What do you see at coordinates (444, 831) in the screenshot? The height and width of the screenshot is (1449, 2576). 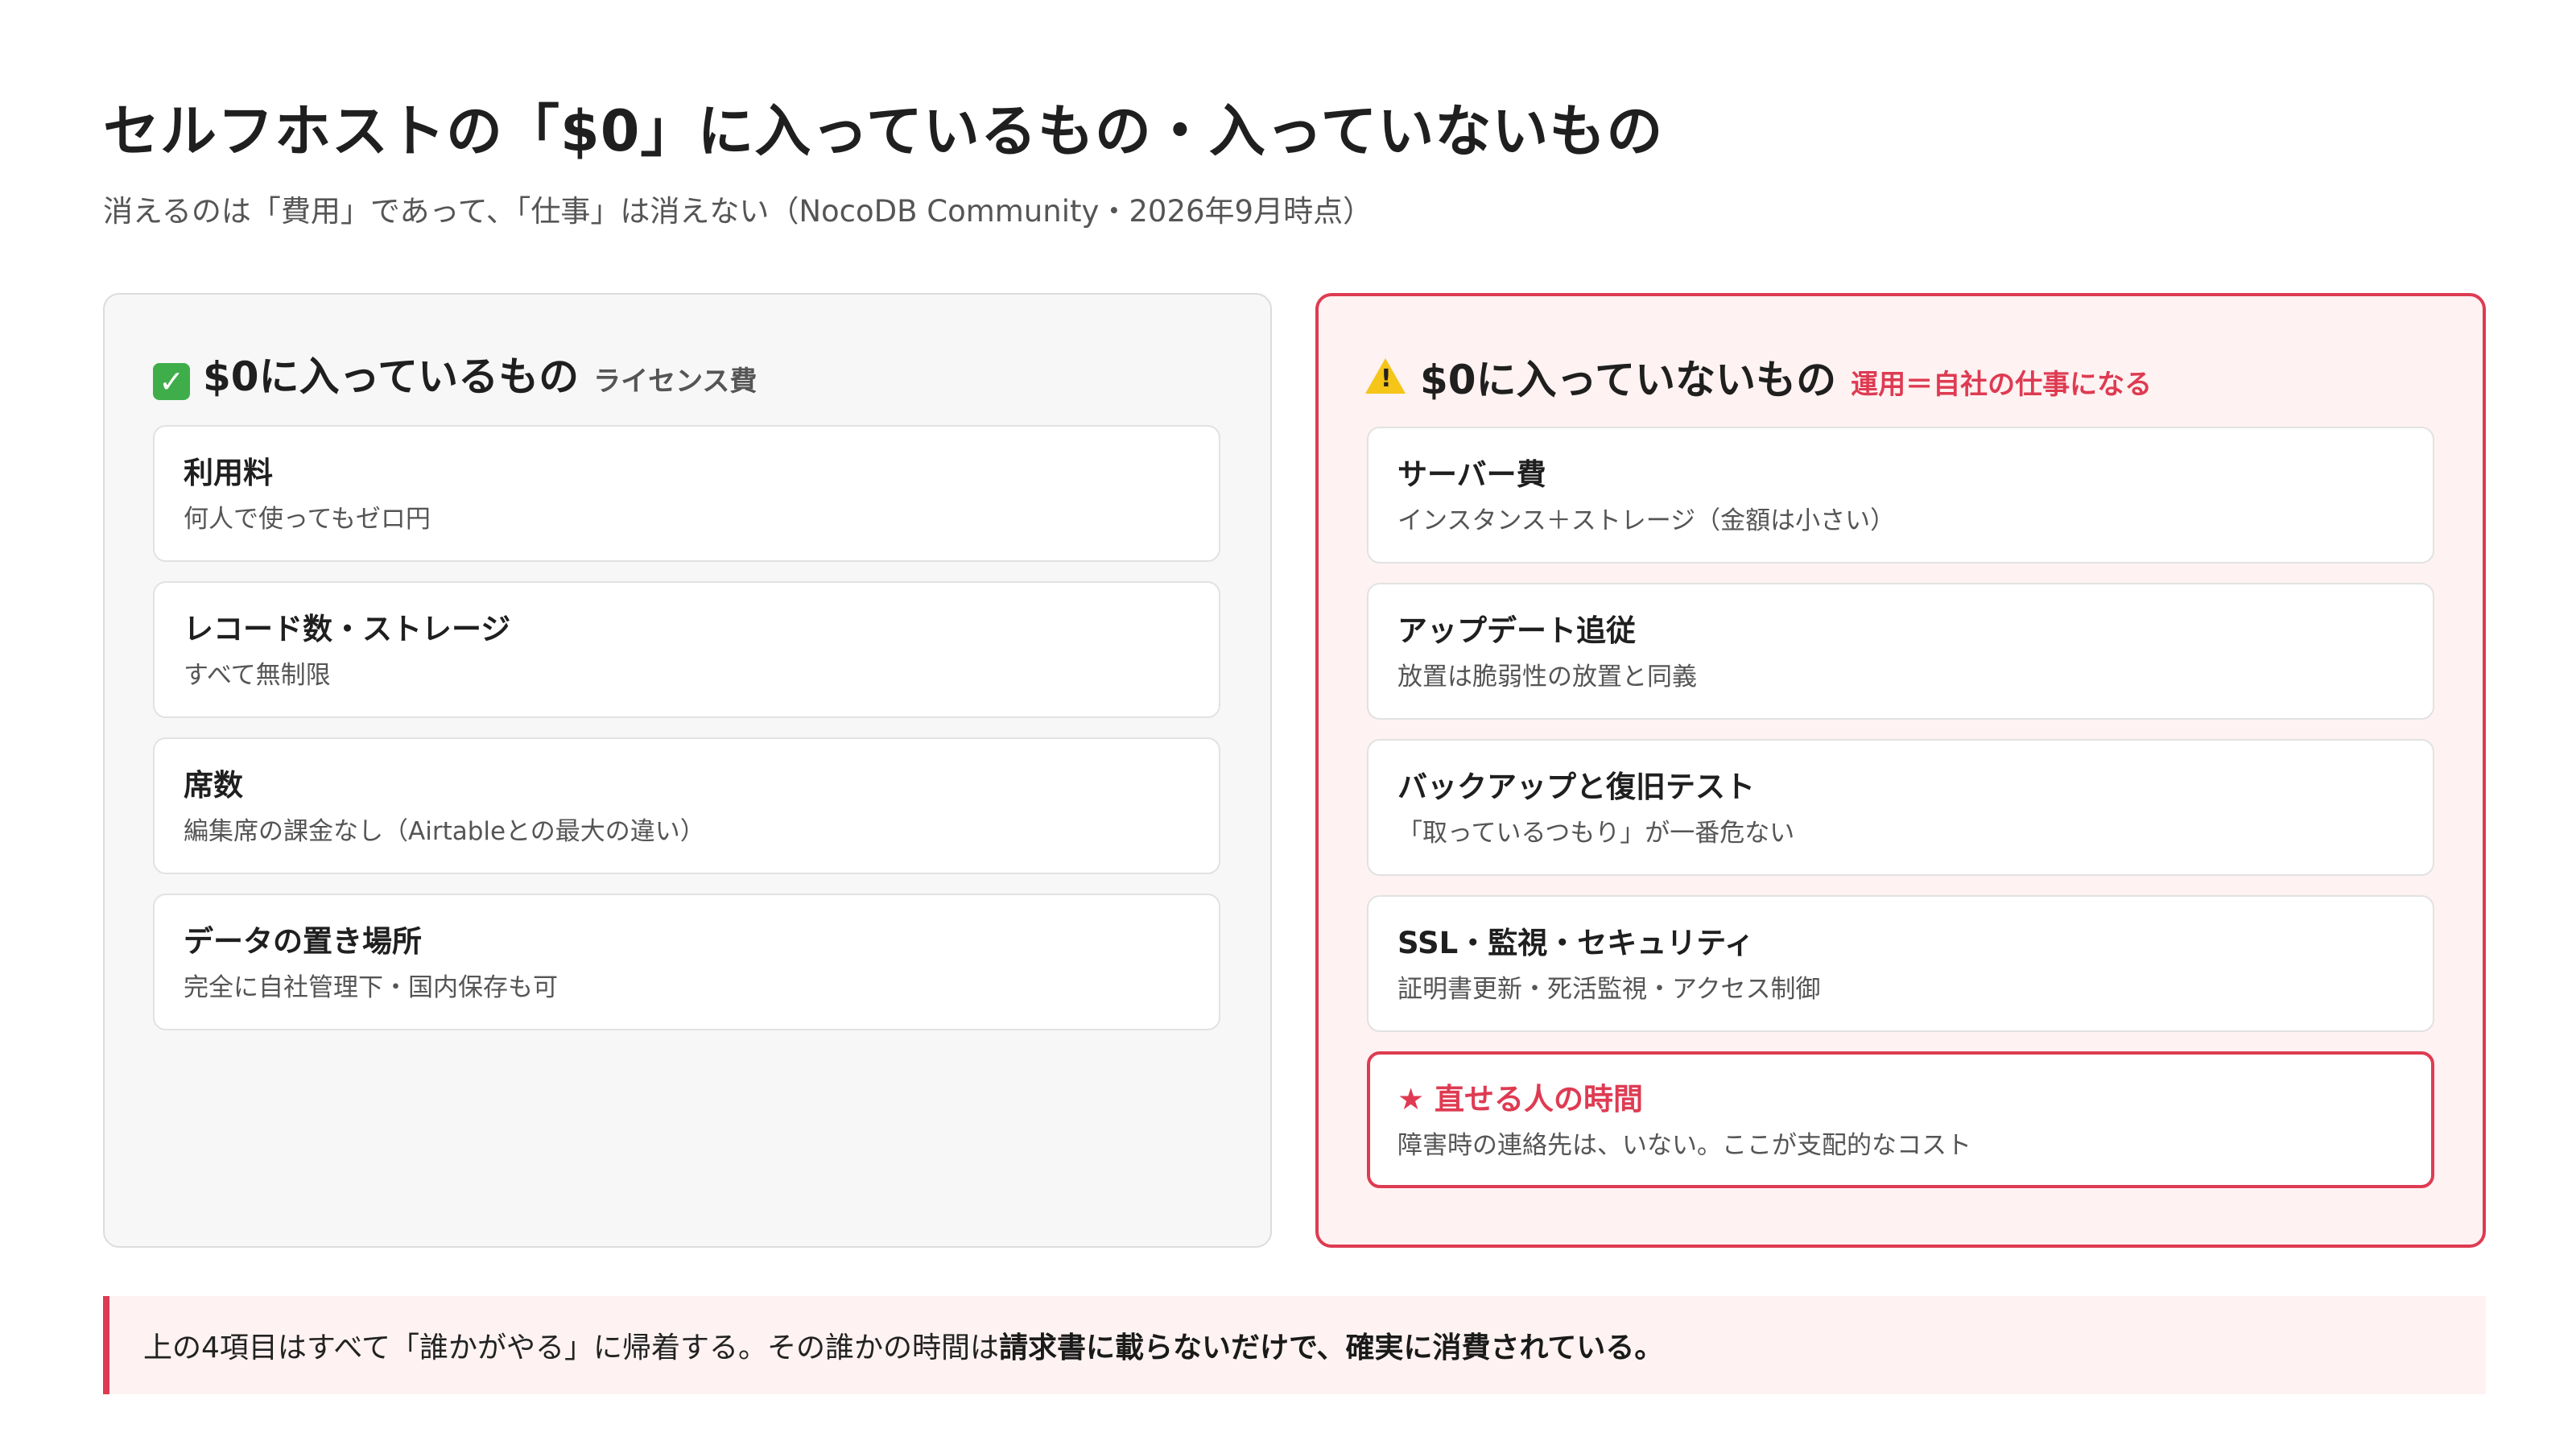 I see `card-desc: 編集席の課金なし（Airtableとの最大の違い）` at bounding box center [444, 831].